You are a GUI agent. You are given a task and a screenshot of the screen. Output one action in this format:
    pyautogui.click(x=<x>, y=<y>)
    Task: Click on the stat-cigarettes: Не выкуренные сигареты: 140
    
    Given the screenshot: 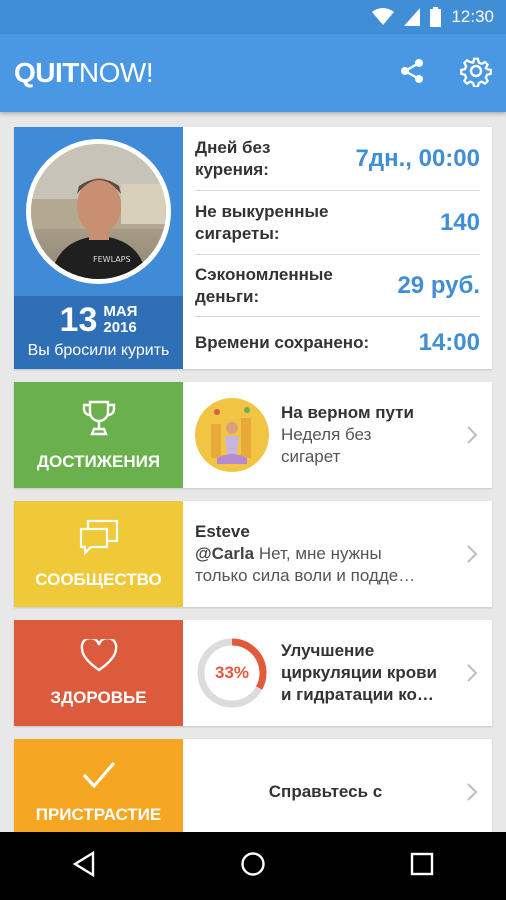 What is the action you would take?
    pyautogui.click(x=337, y=223)
    